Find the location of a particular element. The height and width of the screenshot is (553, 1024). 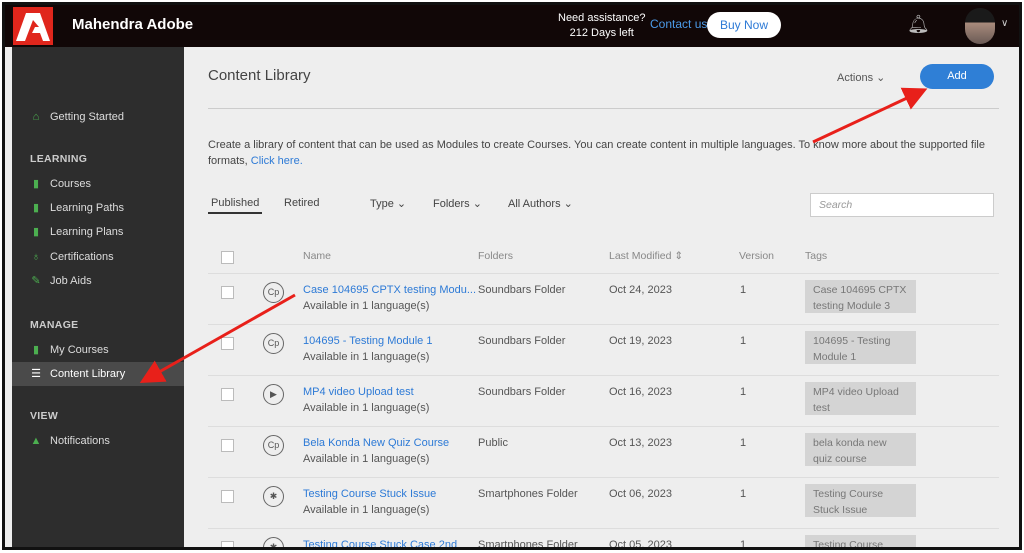

column-folders: Folders is located at coordinates (496, 256).